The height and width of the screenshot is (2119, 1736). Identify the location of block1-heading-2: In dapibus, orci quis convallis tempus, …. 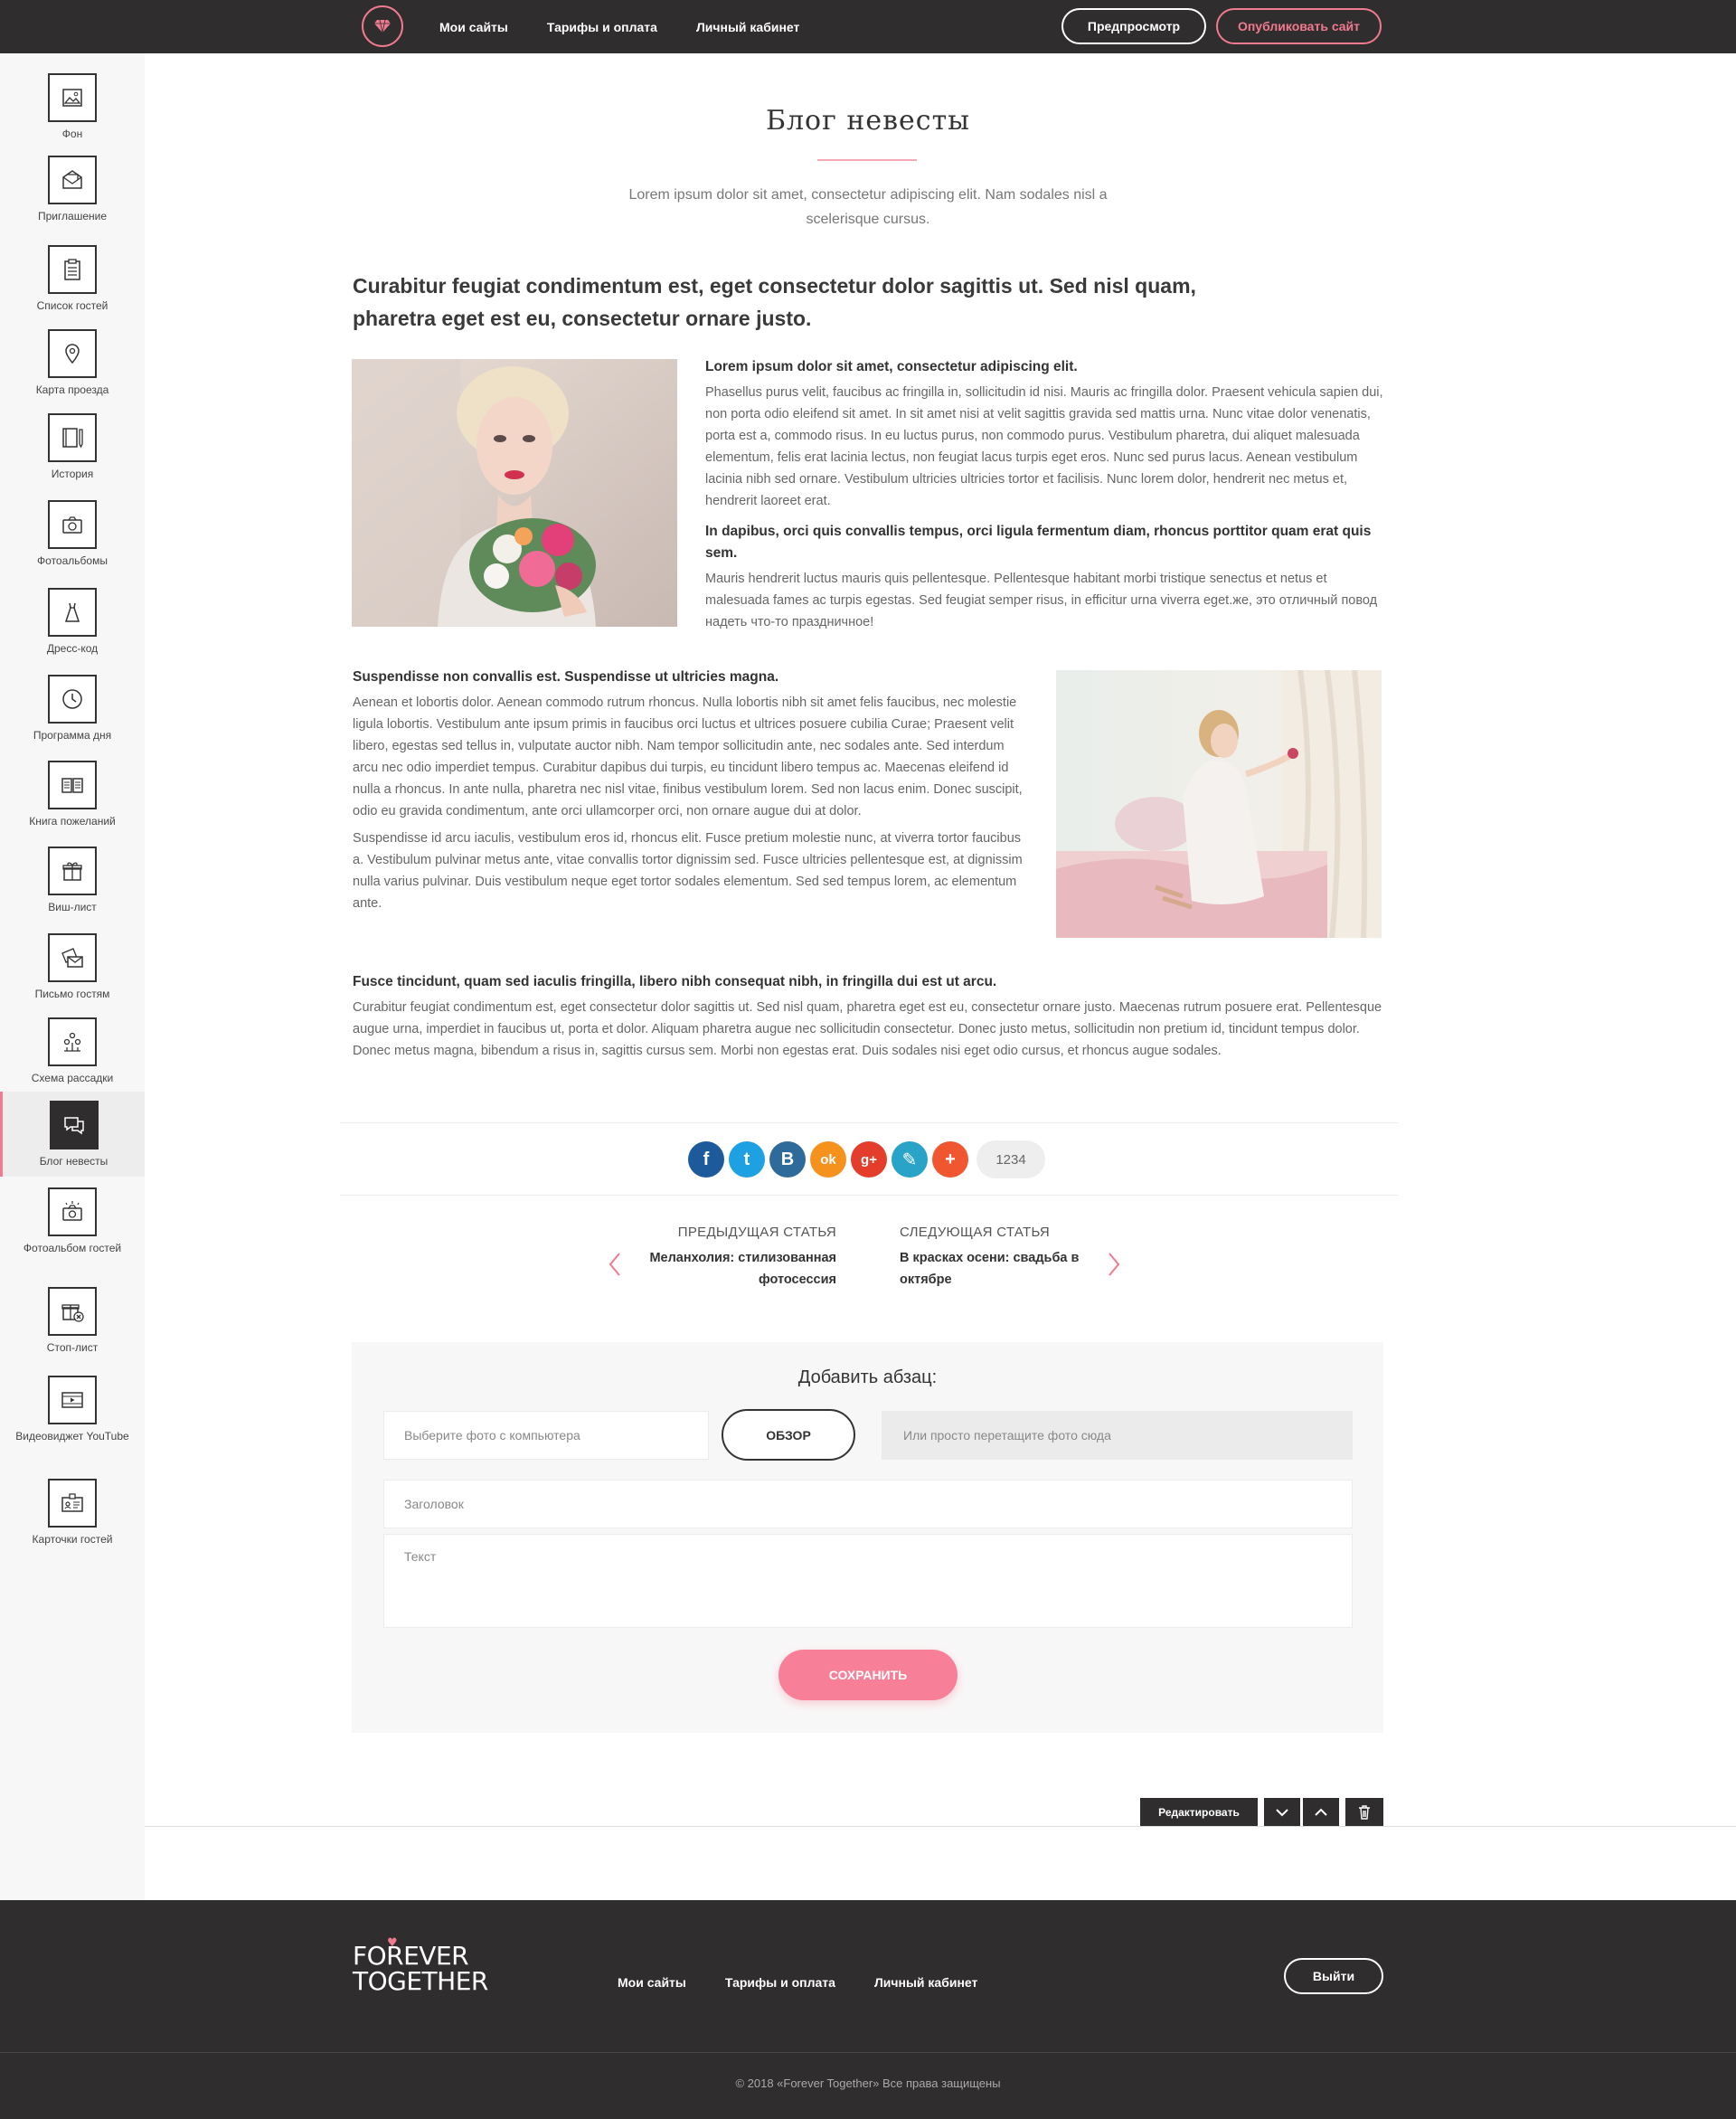
(1038, 542).